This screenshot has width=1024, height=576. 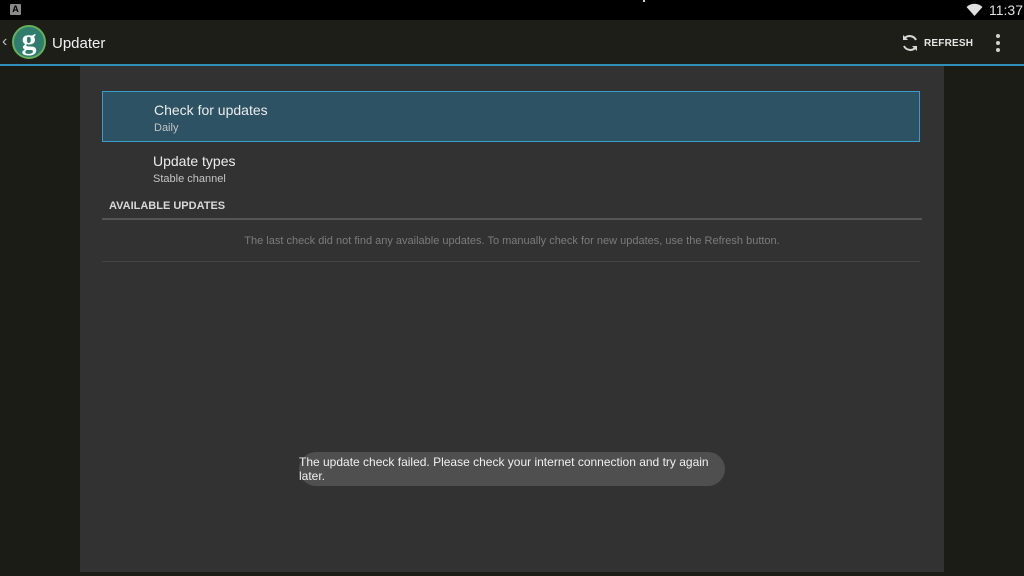 What do you see at coordinates (512, 10) in the screenshot?
I see `status-bar: A 11:37` at bounding box center [512, 10].